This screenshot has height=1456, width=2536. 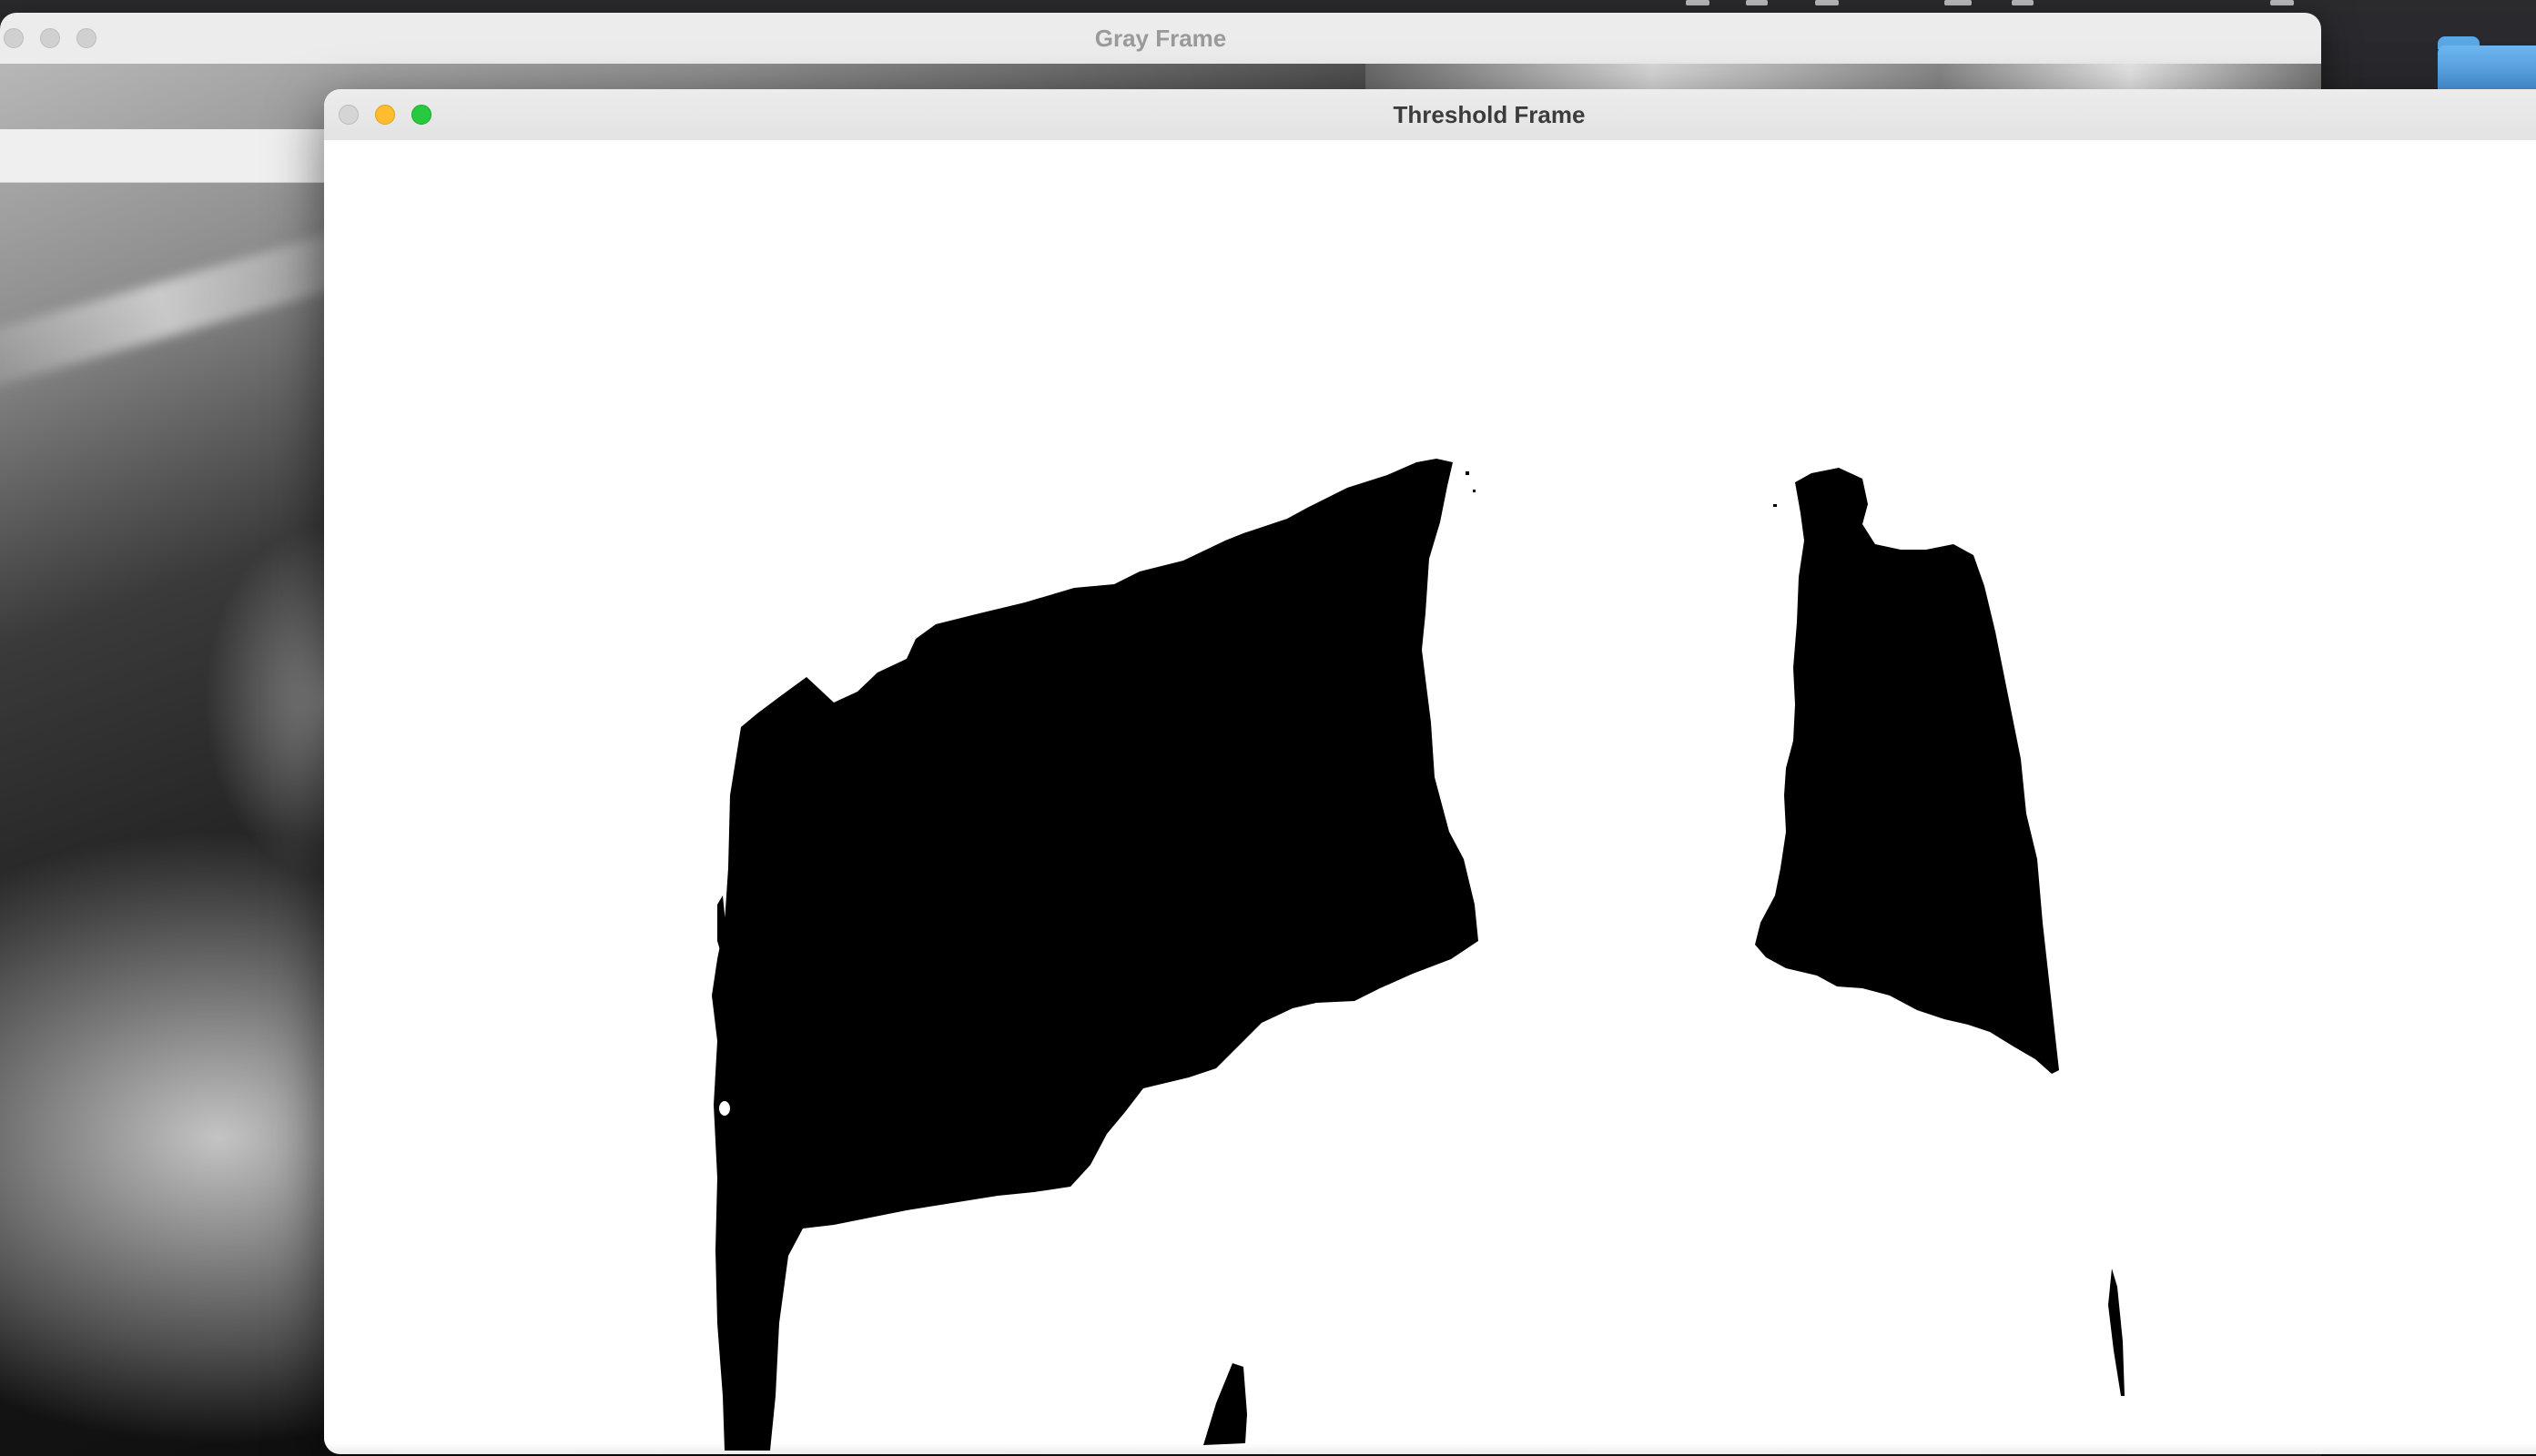 I want to click on folder-icon, so click(x=2487, y=68).